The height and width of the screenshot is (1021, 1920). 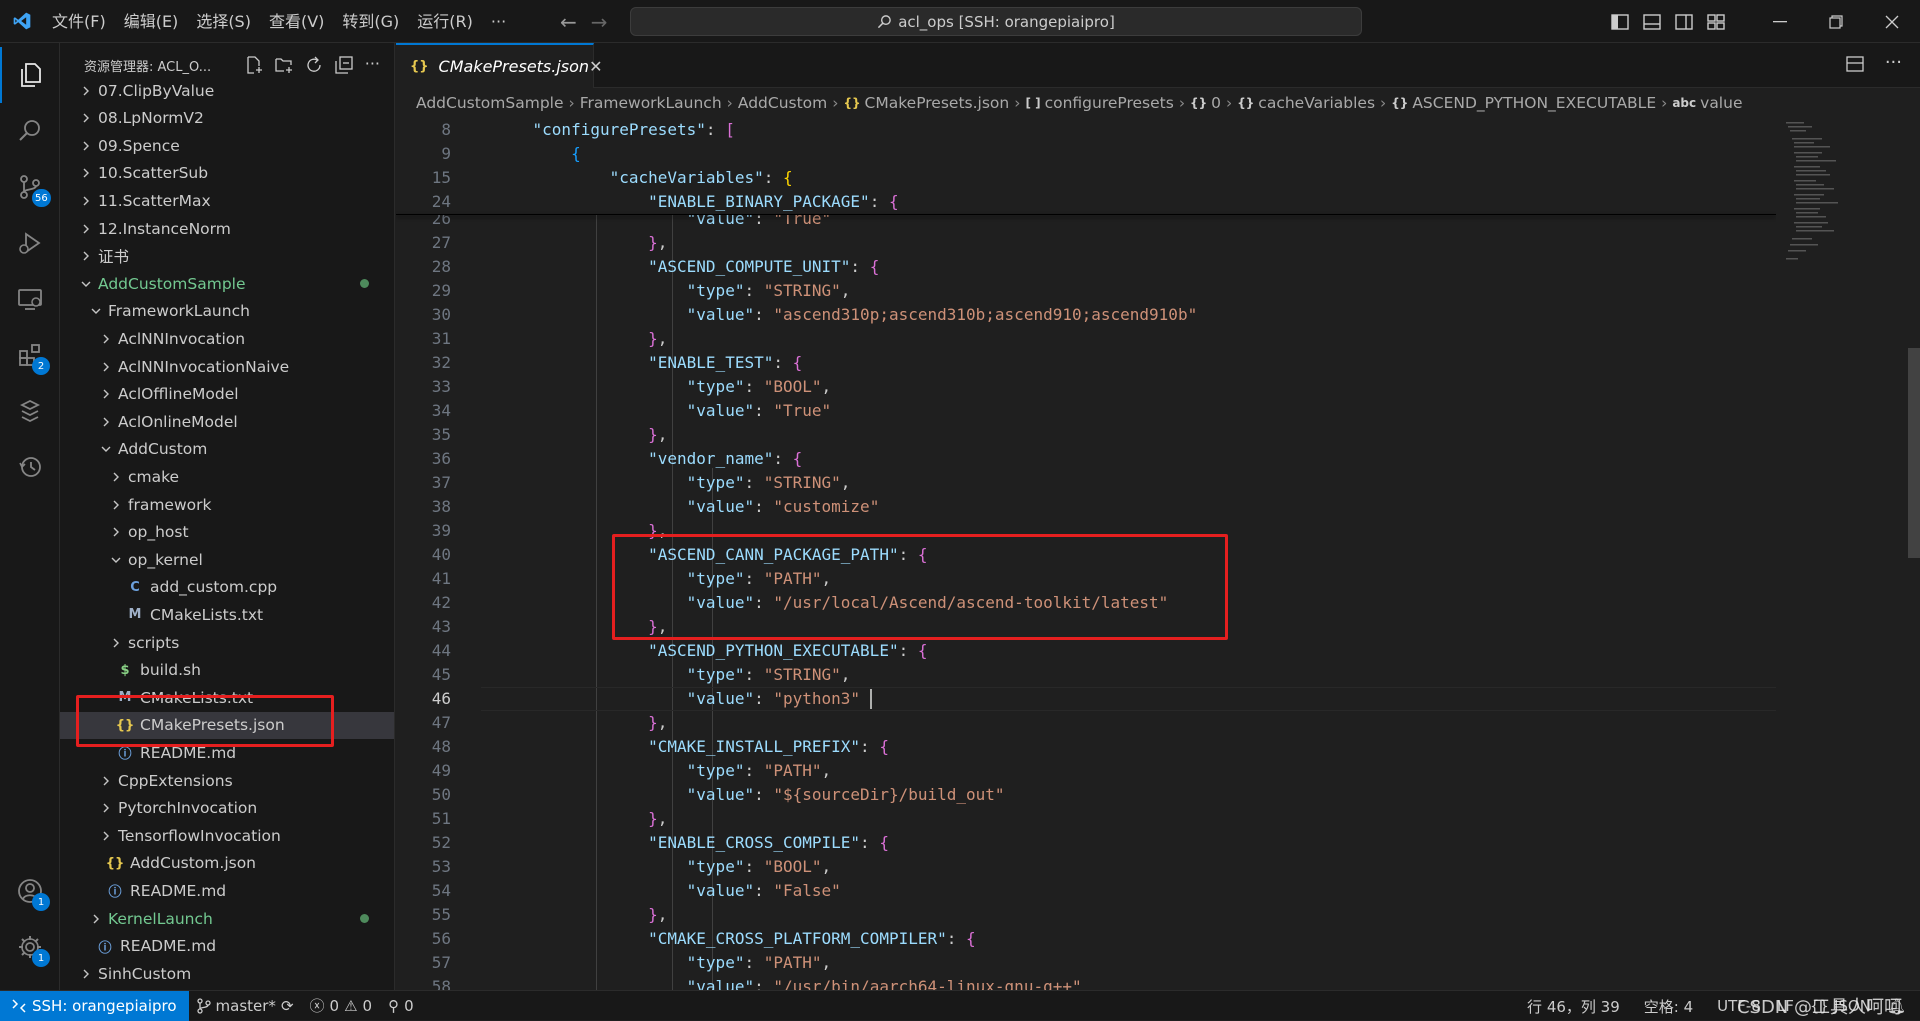 I want to click on tree-file: {} AddCustom.json, so click(x=227, y=863).